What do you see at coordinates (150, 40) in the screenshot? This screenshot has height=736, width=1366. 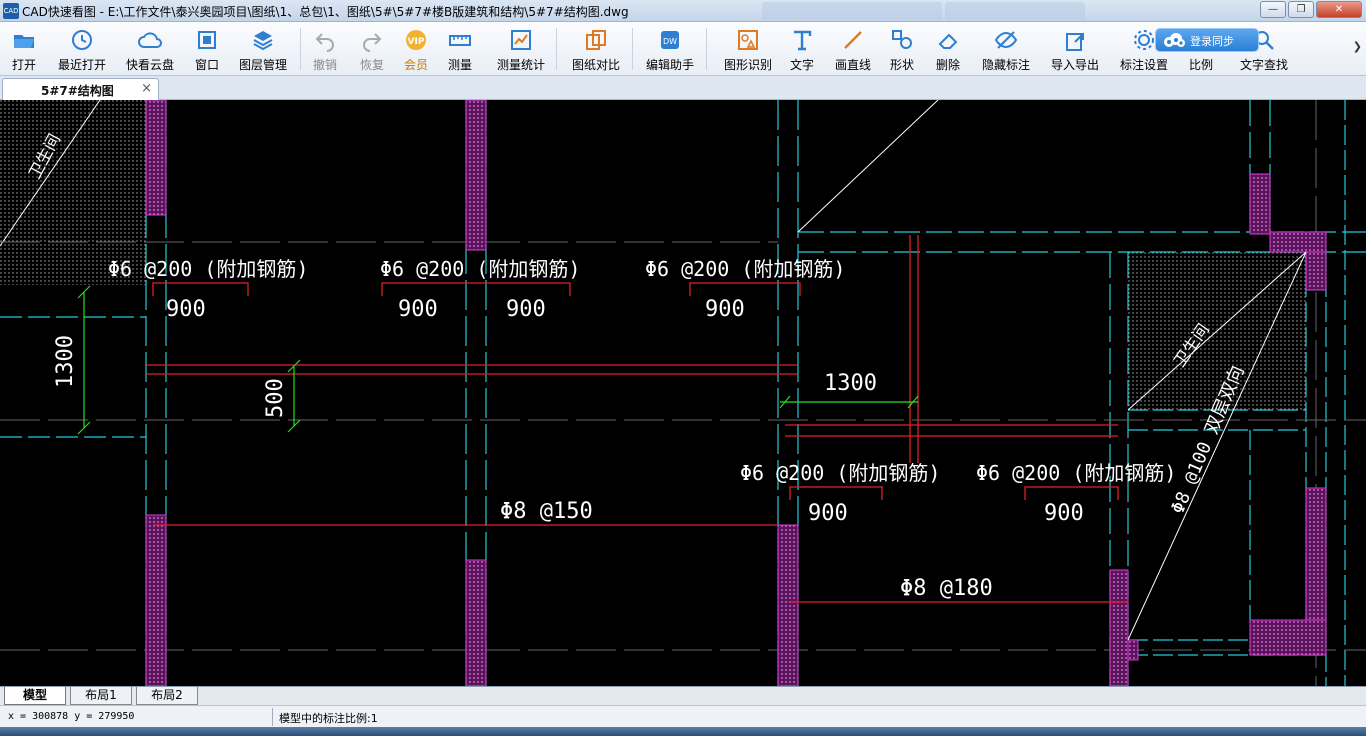 I see `cloud-icon` at bounding box center [150, 40].